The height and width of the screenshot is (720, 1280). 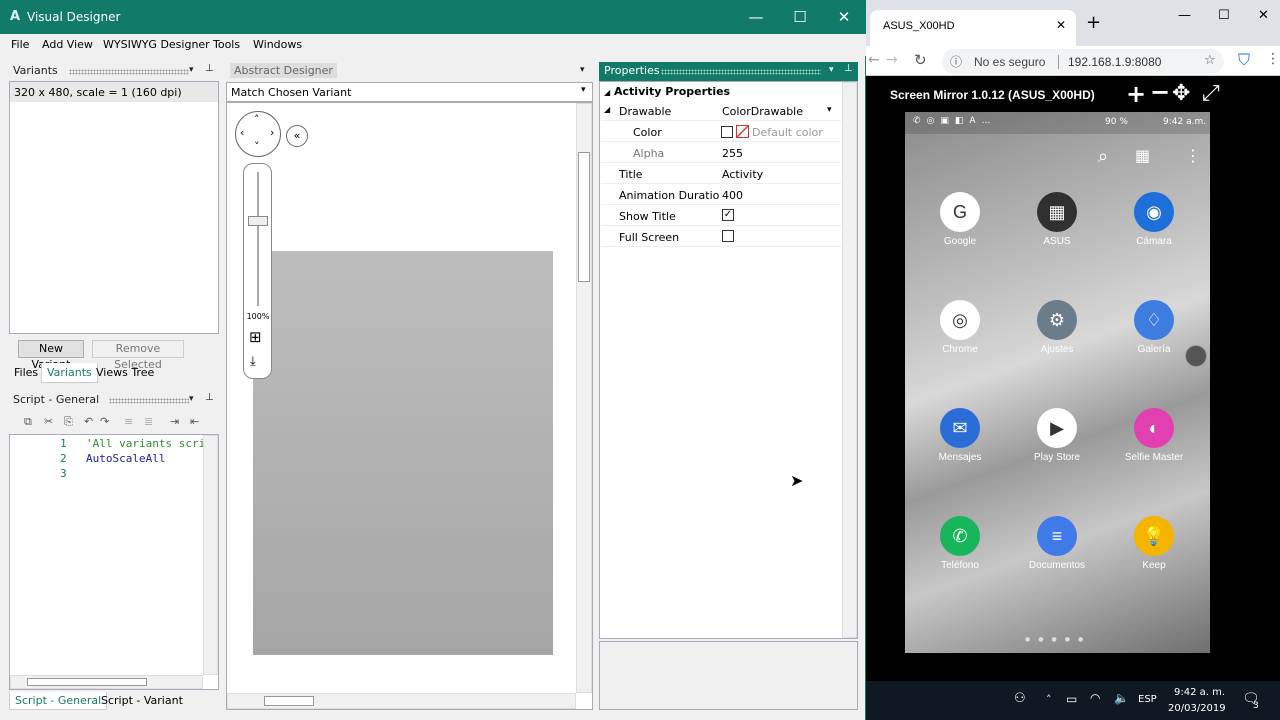 What do you see at coordinates (1147, 699) in the screenshot?
I see `language-indicator: ESP` at bounding box center [1147, 699].